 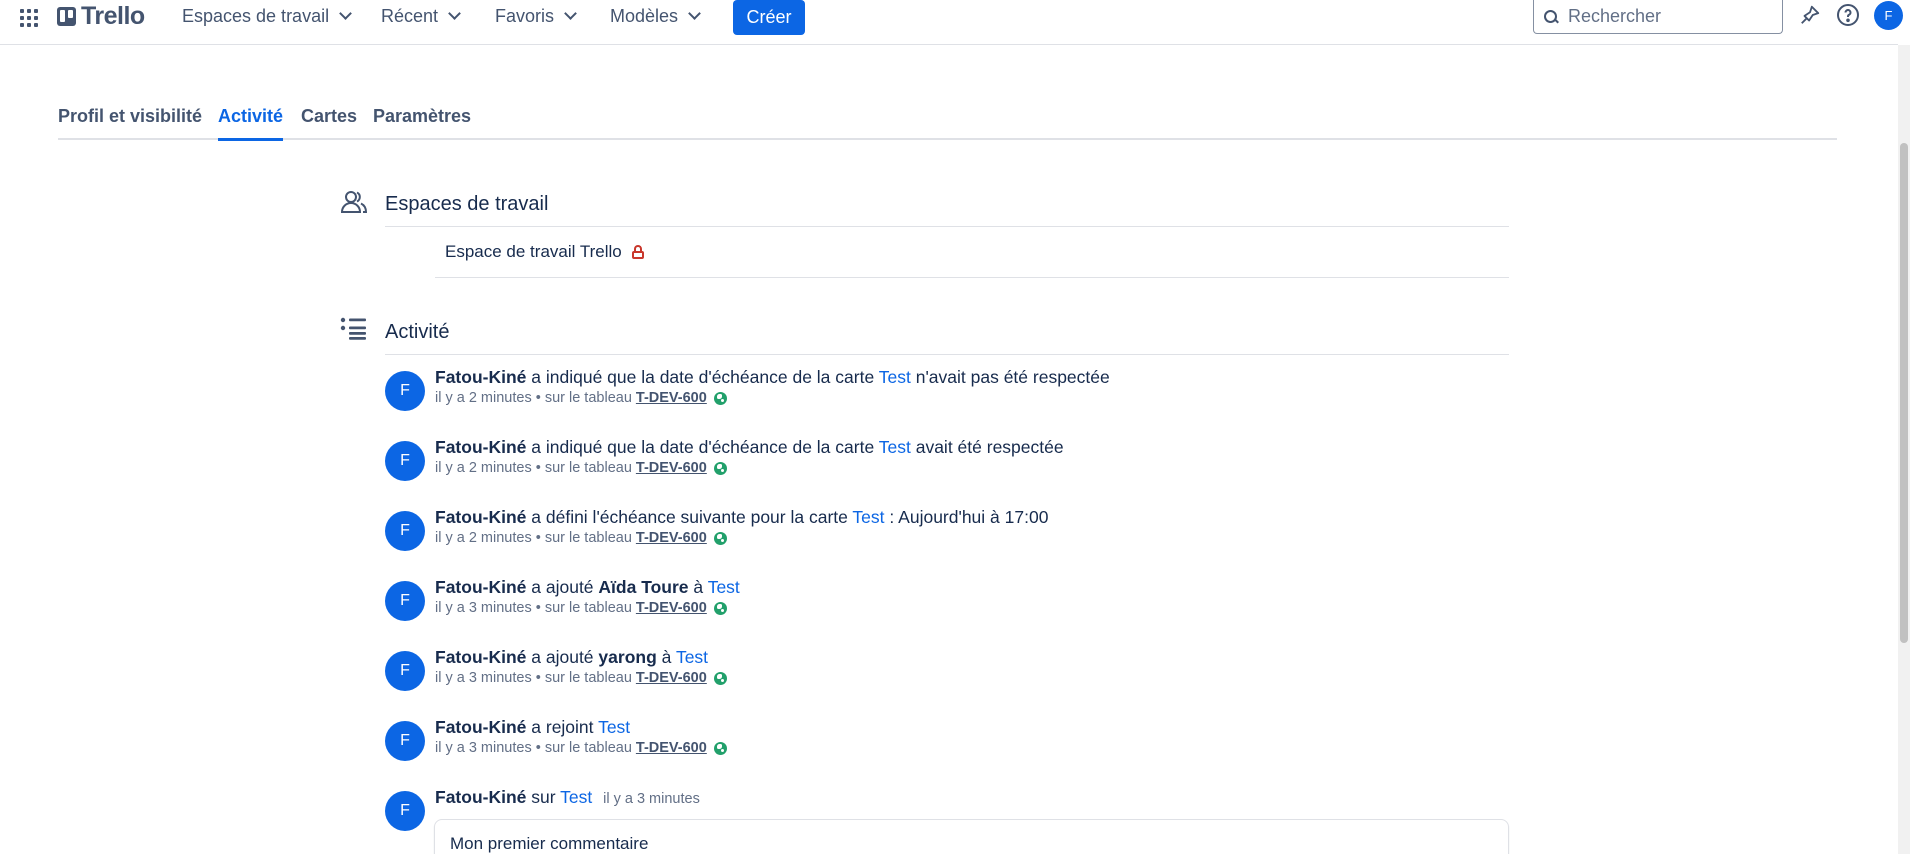 What do you see at coordinates (1551, 16) in the screenshot?
I see `search-icon` at bounding box center [1551, 16].